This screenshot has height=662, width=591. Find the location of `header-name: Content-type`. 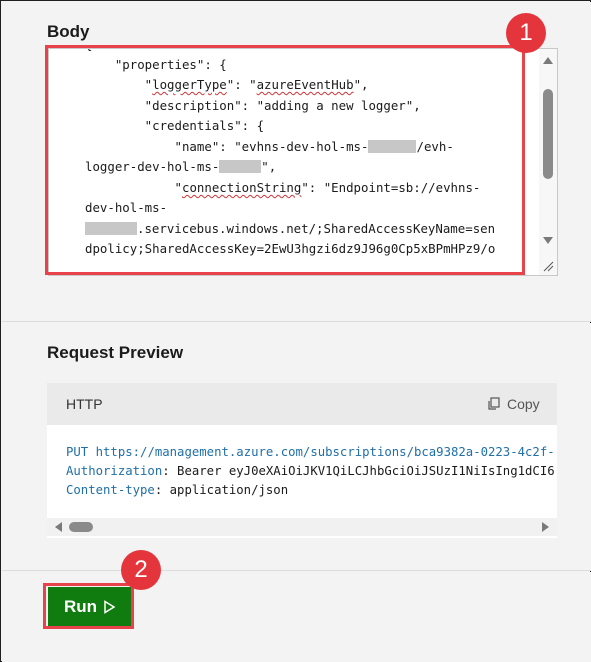

header-name: Content-type is located at coordinates (110, 490).